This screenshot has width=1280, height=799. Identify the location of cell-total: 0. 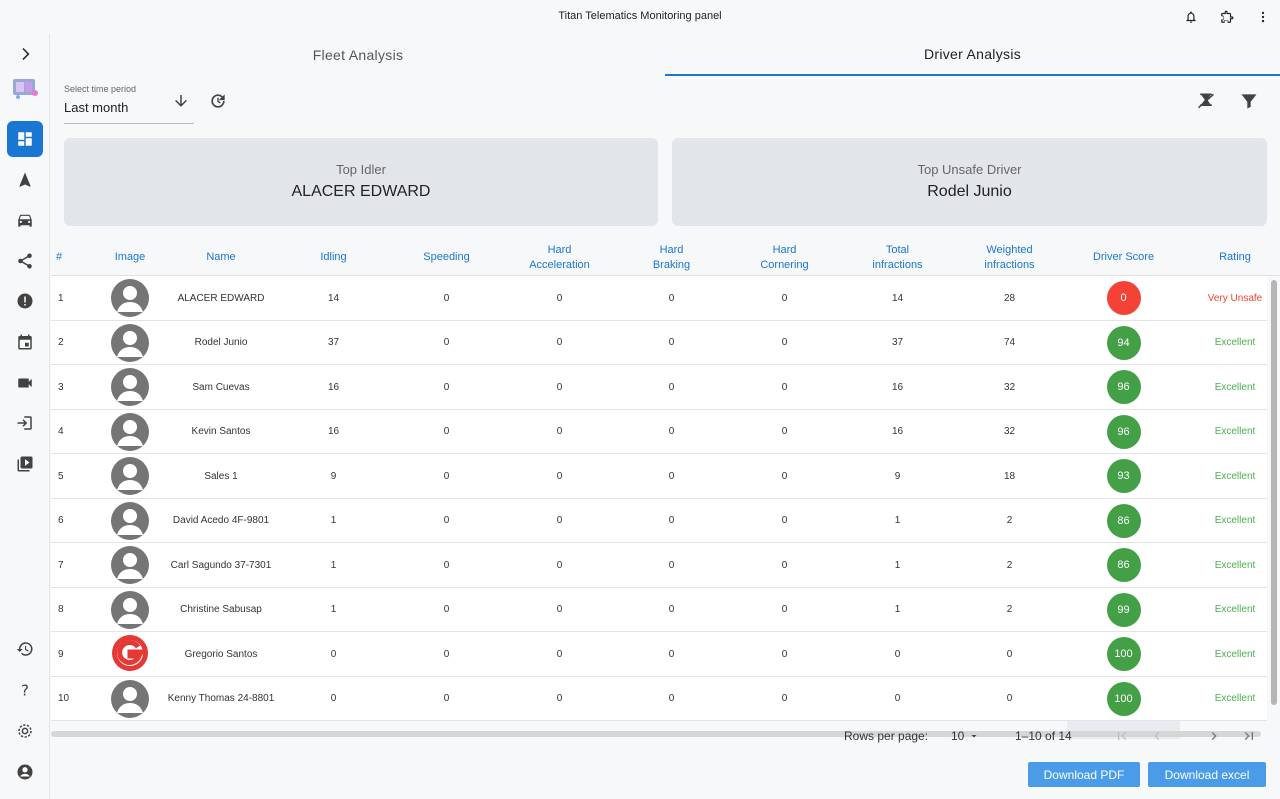
(897, 654).